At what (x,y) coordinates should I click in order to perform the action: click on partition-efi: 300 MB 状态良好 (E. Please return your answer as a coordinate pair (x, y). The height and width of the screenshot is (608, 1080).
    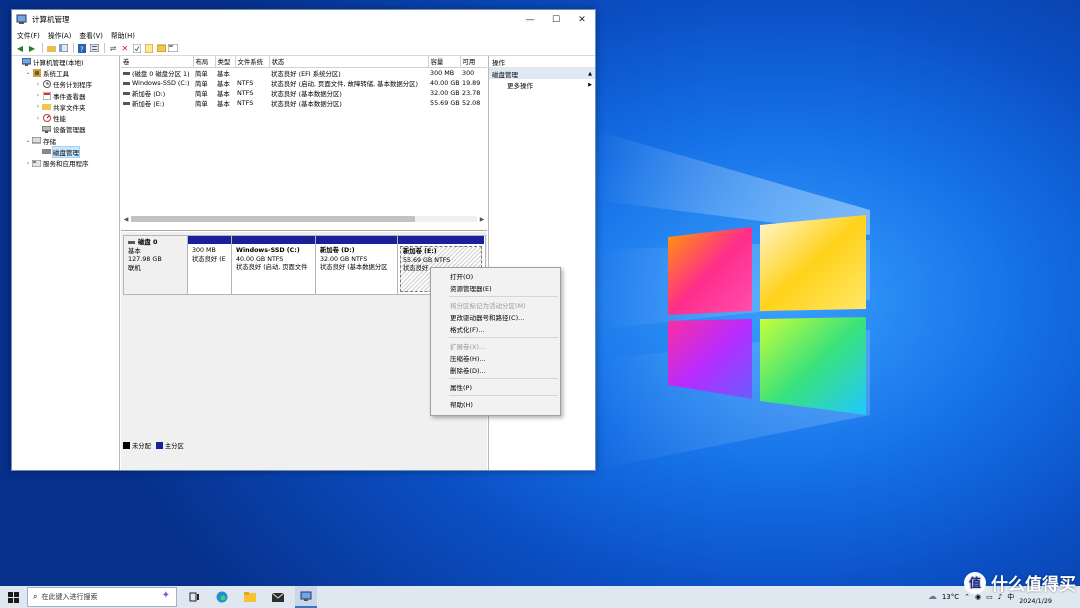
    Looking at the image, I should click on (210, 265).